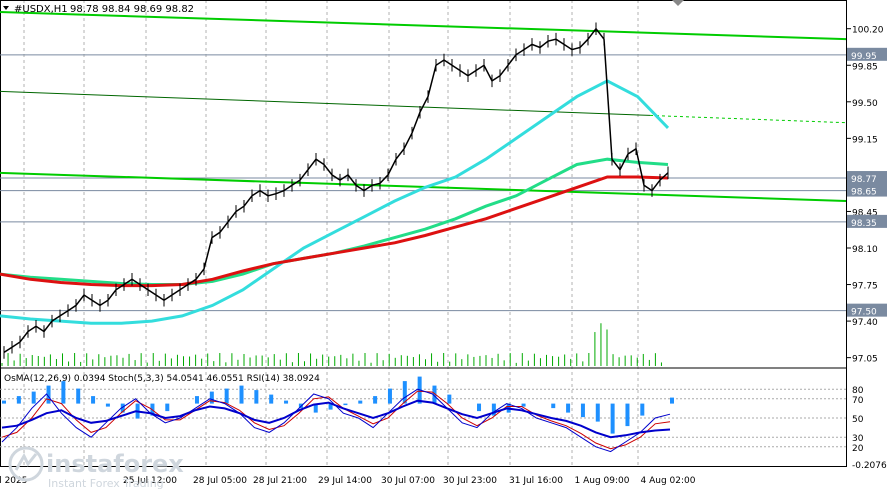 This screenshot has height=495, width=888. What do you see at coordinates (41, 9) in the screenshot?
I see `chart-symbol: #USDX,H1` at bounding box center [41, 9].